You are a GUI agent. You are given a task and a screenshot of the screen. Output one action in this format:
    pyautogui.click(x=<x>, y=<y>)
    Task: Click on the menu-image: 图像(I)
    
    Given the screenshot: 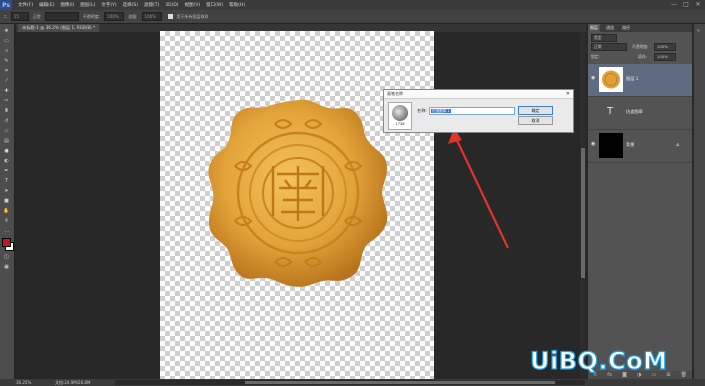 What is the action you would take?
    pyautogui.click(x=67, y=5)
    